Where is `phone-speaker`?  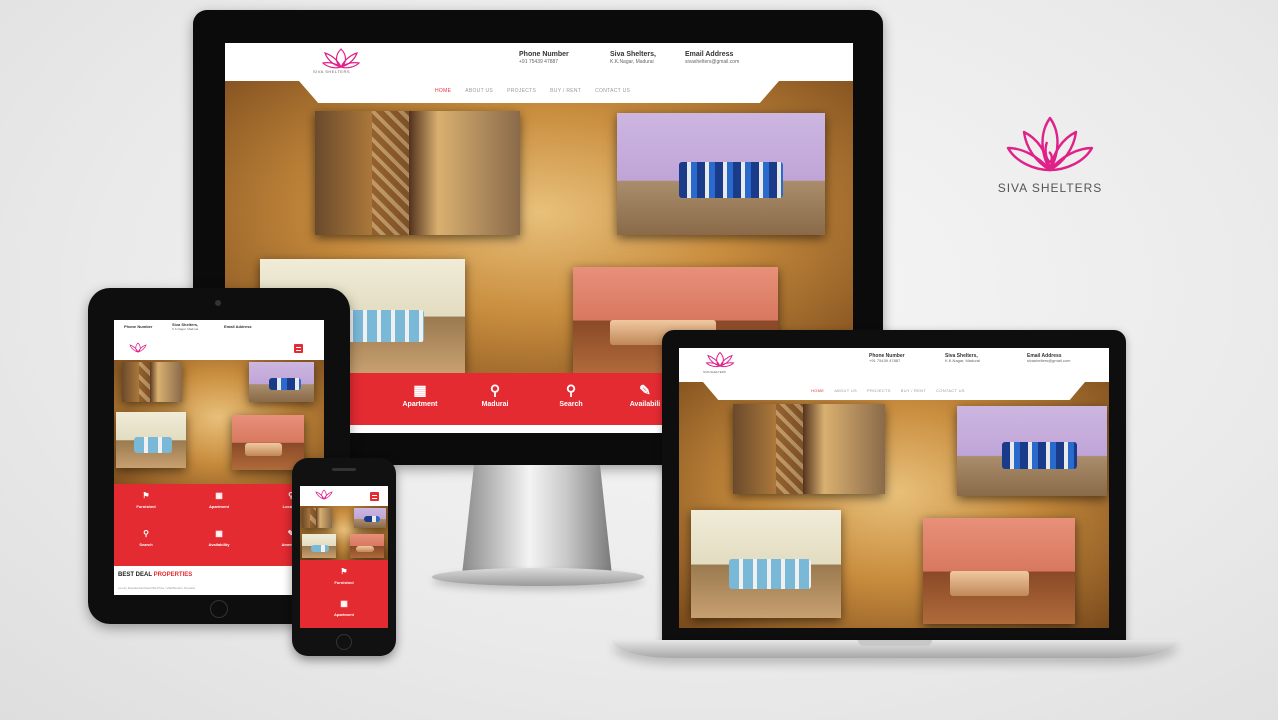
phone-speaker is located at coordinates (344, 469).